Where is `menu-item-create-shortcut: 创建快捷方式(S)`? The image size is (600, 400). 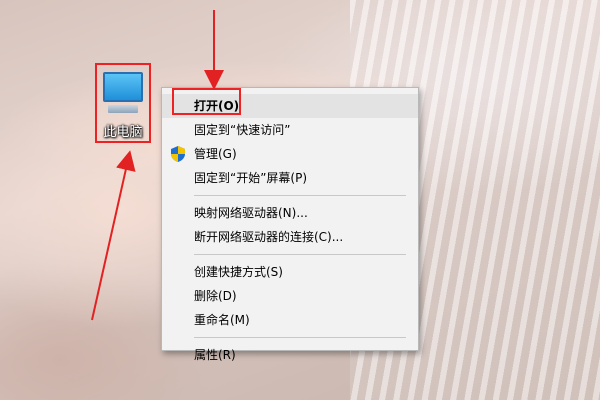
menu-item-create-shortcut: 创建快捷方式(S) is located at coordinates (290, 272).